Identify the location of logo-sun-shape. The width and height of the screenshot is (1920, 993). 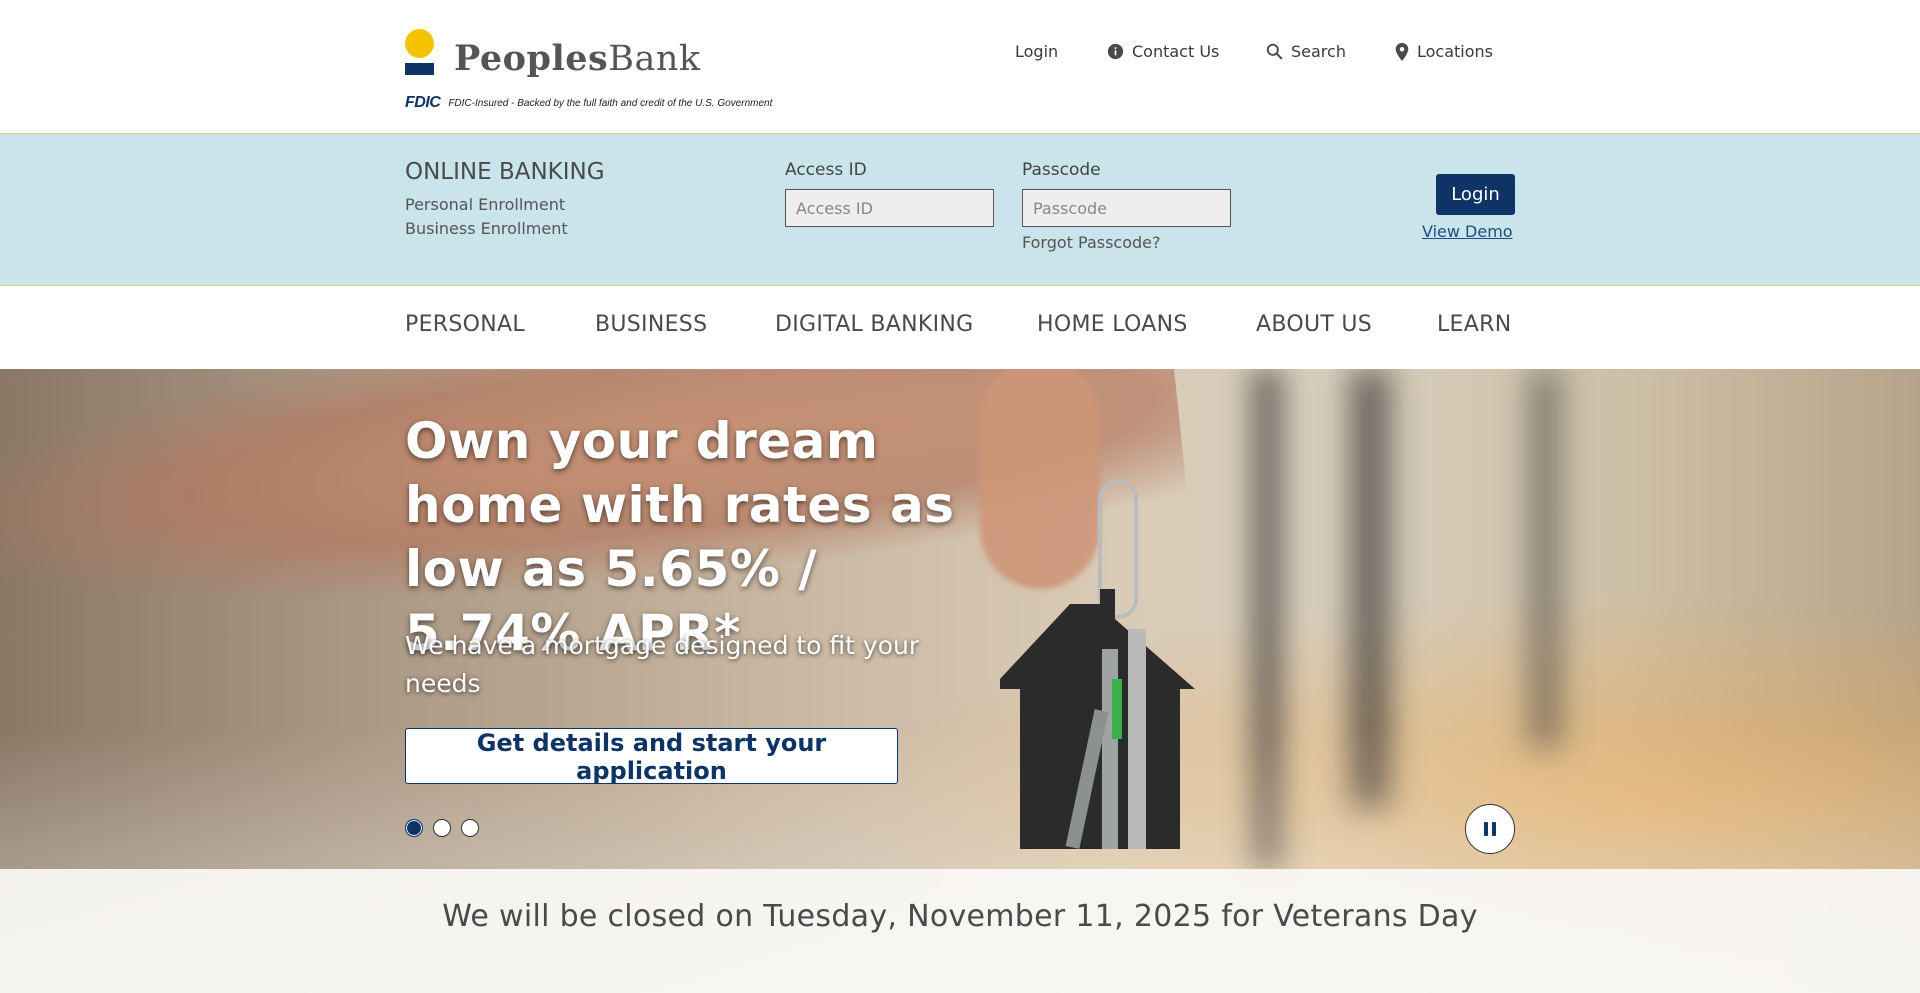
(419, 43).